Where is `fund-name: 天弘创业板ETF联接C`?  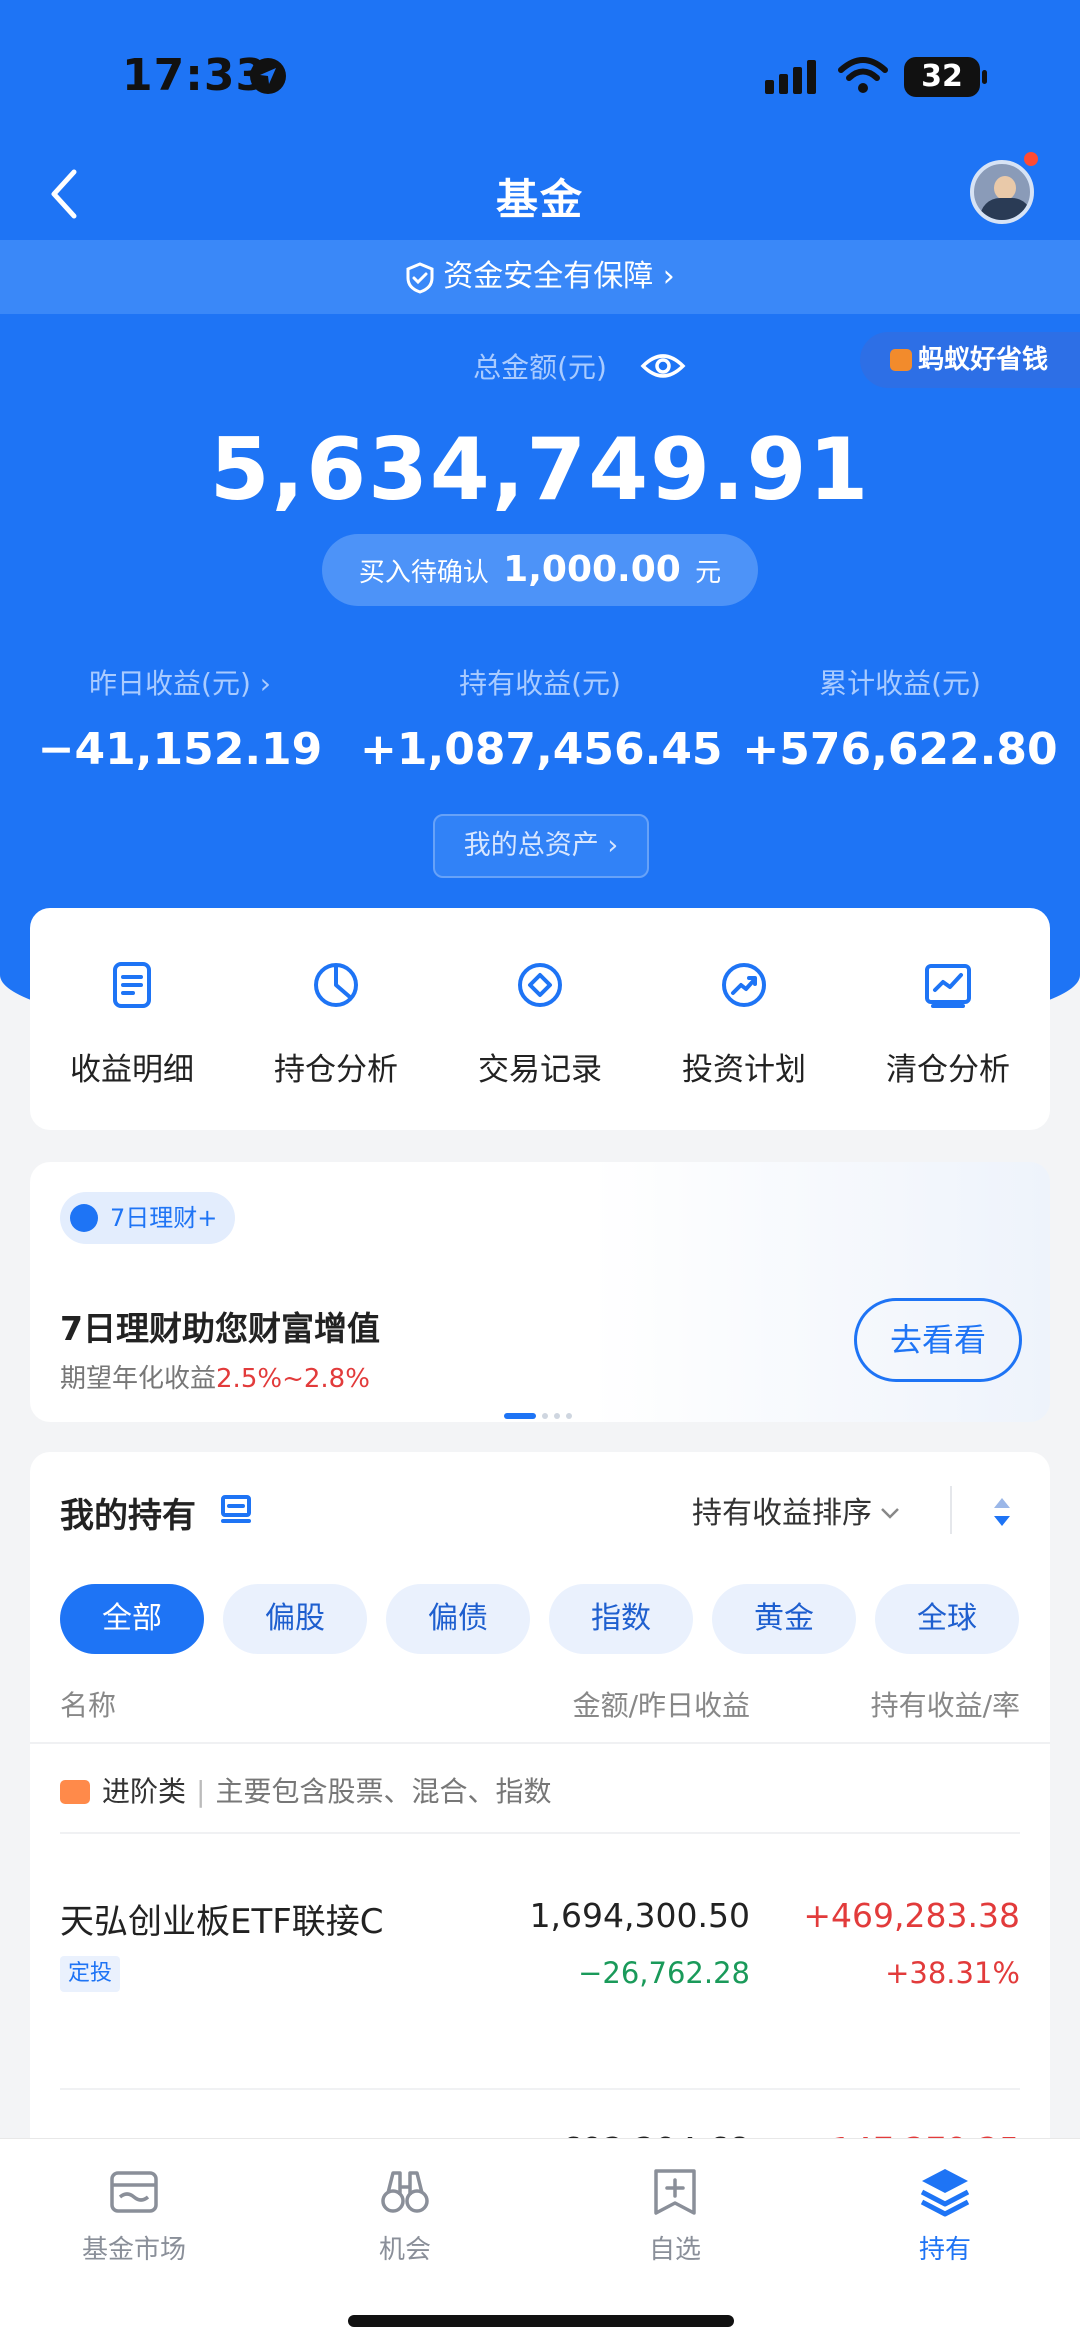
fund-name: 天弘创业板ETF联接C is located at coordinates (222, 1922).